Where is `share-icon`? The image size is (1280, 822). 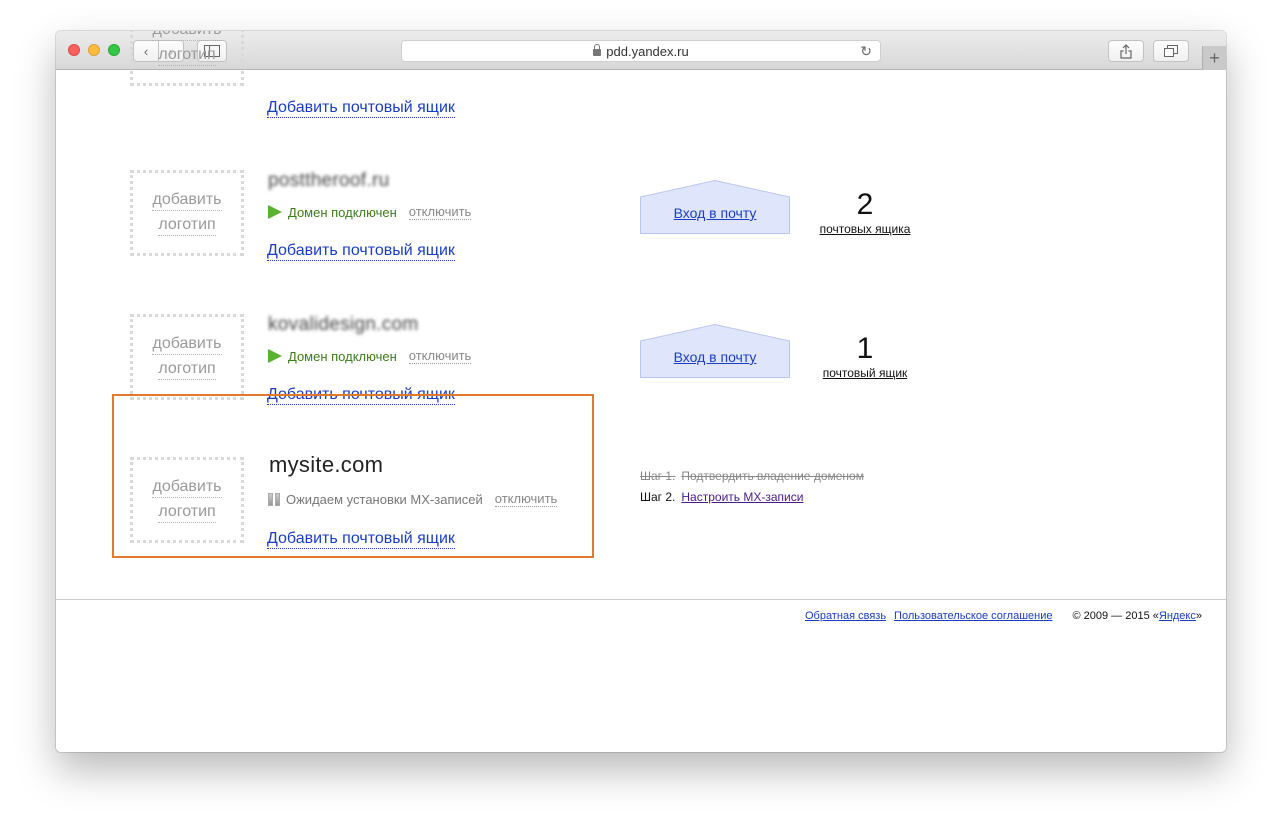
share-icon is located at coordinates (1126, 51).